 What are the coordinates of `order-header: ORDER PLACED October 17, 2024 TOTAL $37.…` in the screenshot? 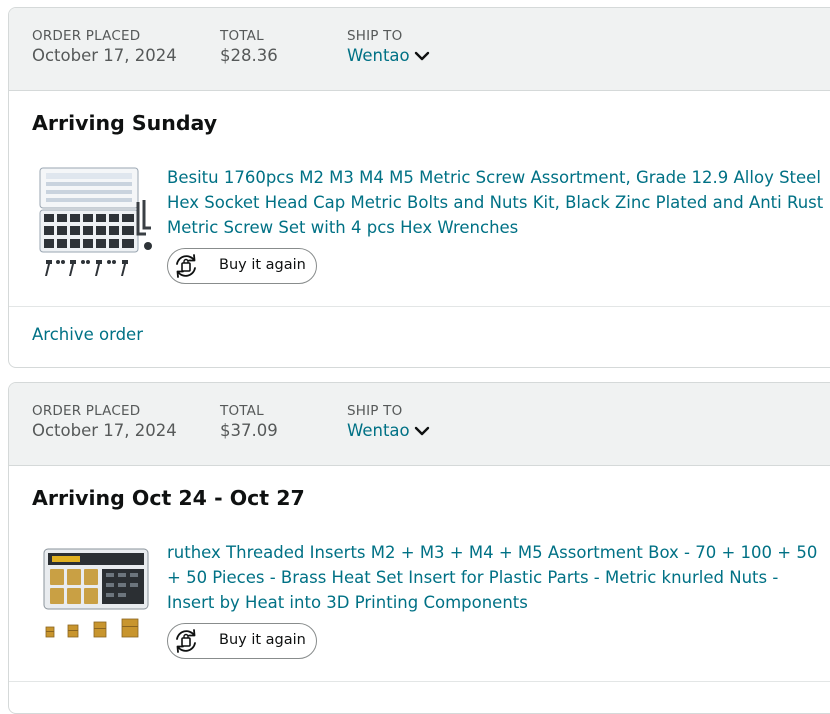 It's located at (419, 424).